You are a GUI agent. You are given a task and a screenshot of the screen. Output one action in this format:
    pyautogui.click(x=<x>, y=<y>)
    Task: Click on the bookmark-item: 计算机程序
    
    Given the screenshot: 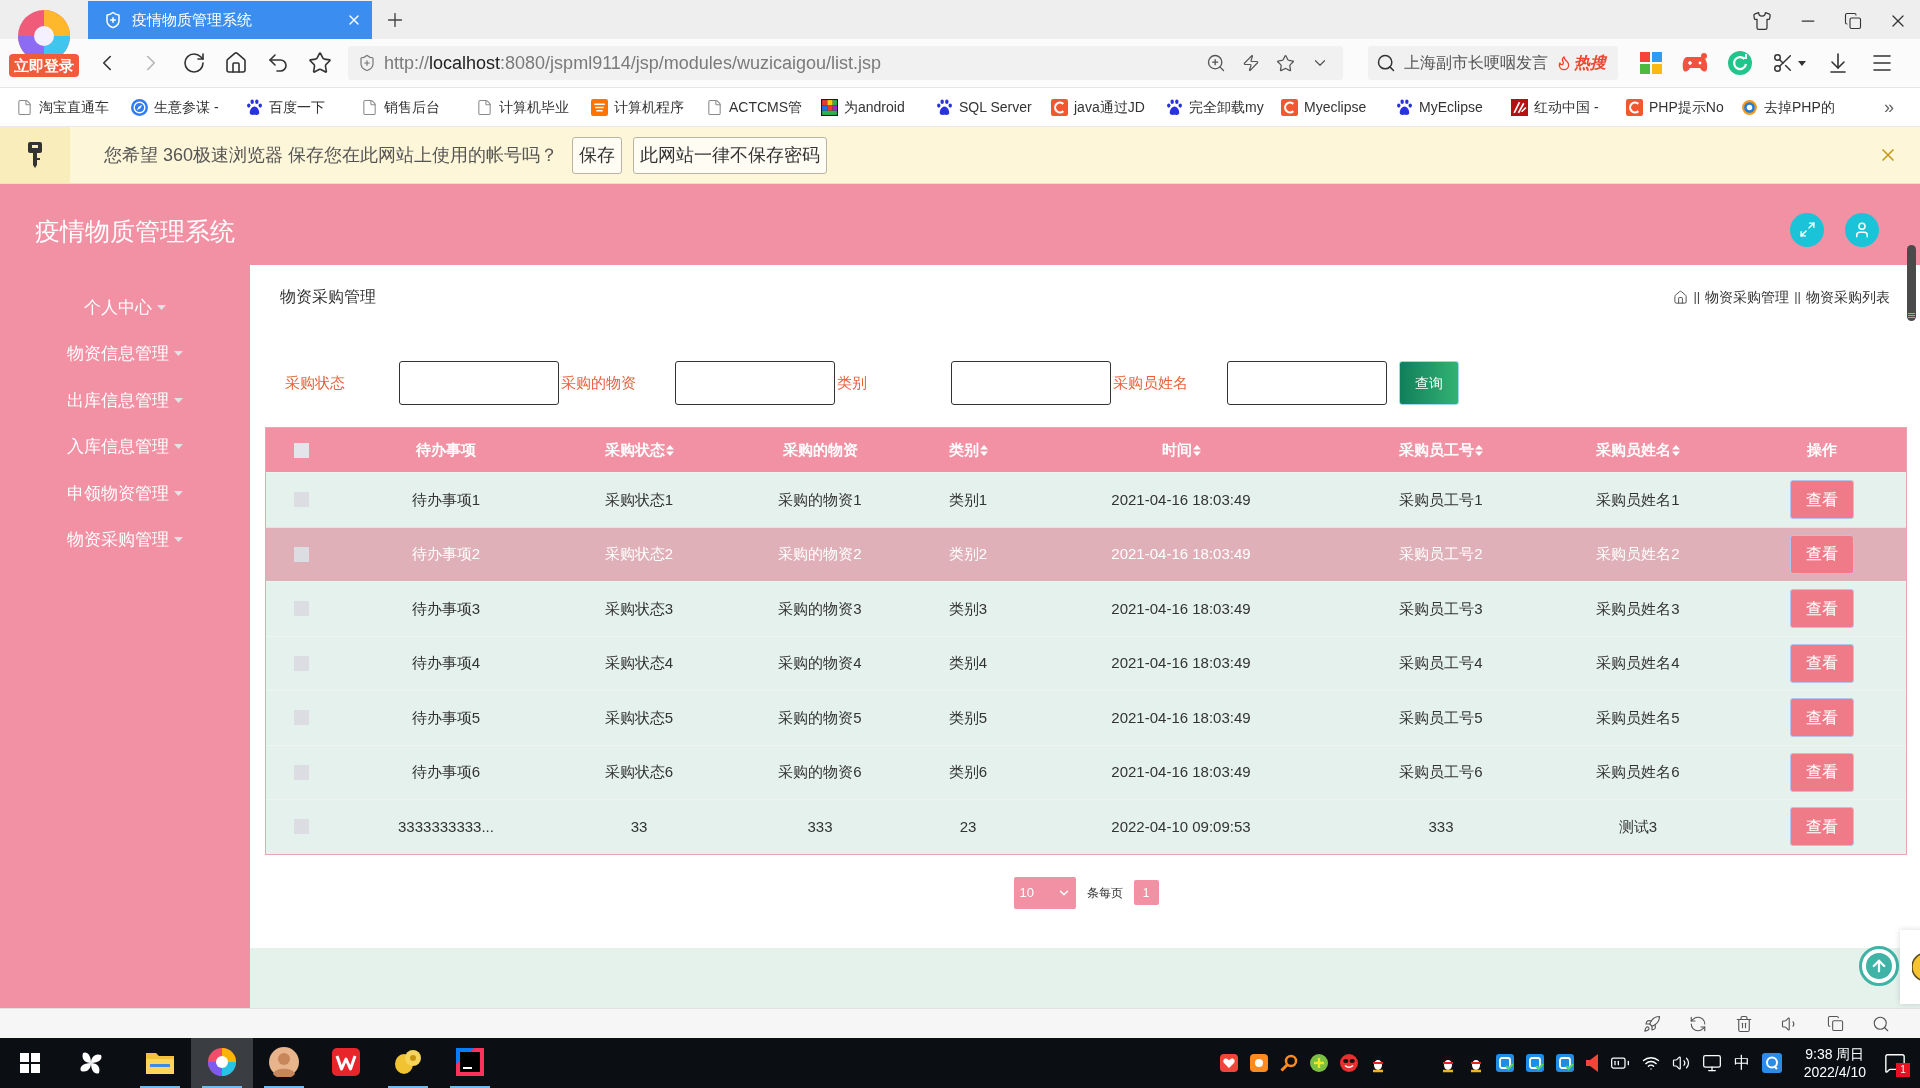 What is the action you would take?
    pyautogui.click(x=648, y=107)
    